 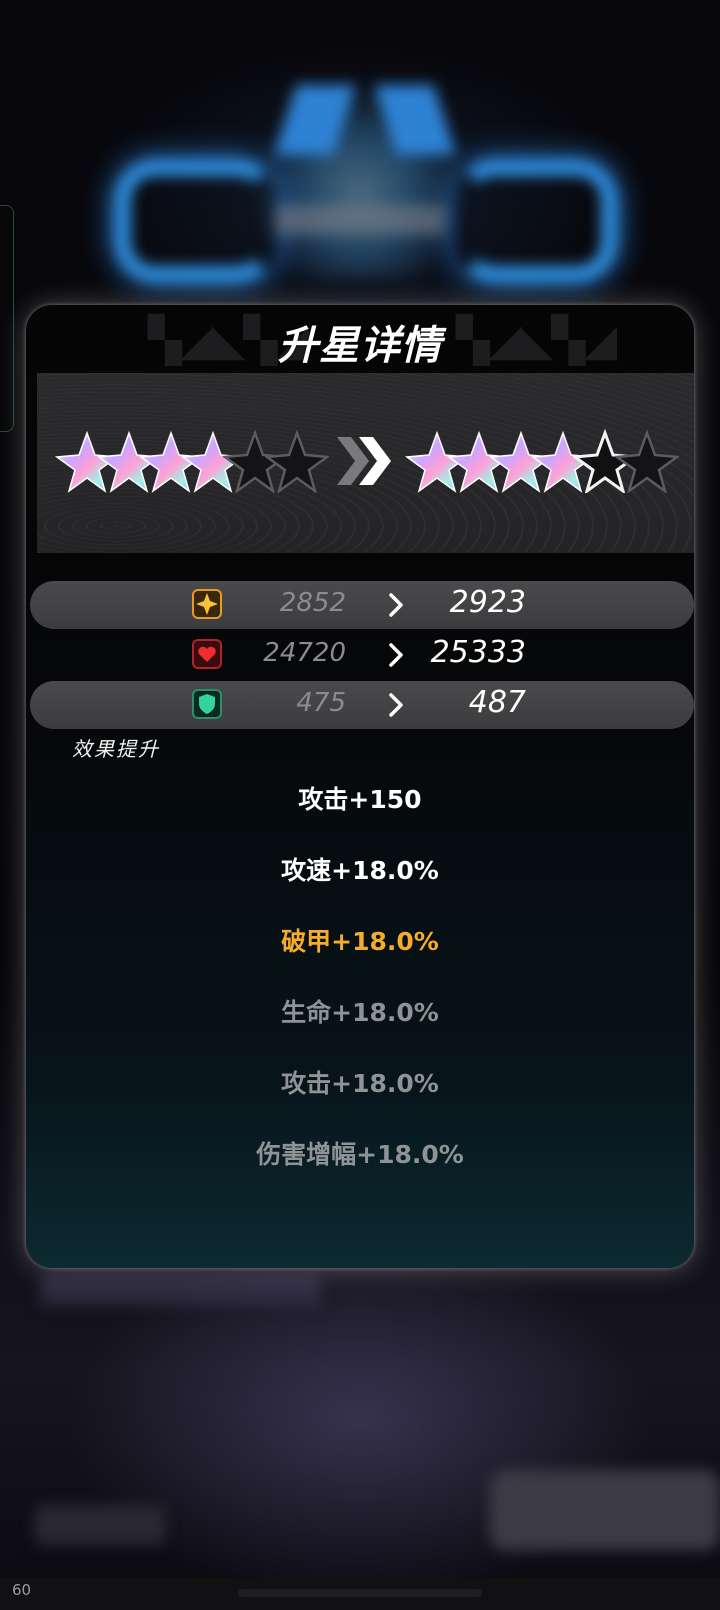 I want to click on stat-new-value: 487, so click(x=497, y=702).